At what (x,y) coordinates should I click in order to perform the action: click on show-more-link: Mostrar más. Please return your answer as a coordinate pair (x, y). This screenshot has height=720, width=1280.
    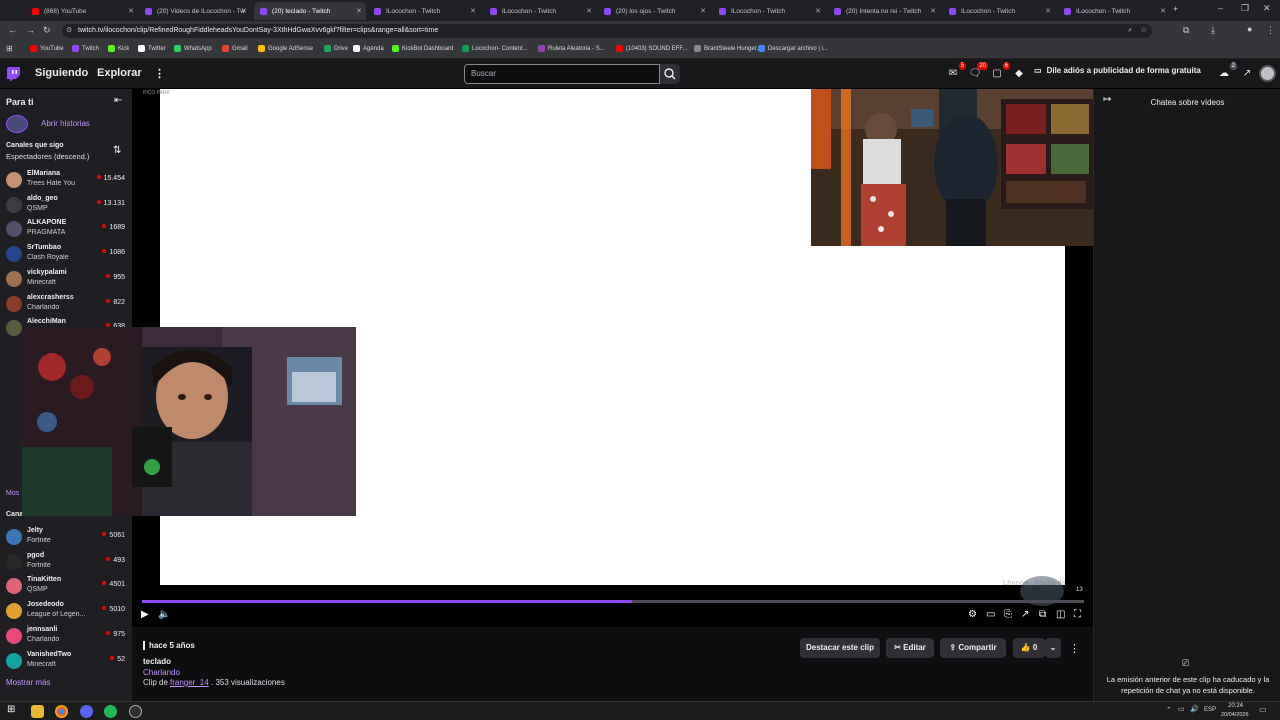
    Looking at the image, I should click on (28, 682).